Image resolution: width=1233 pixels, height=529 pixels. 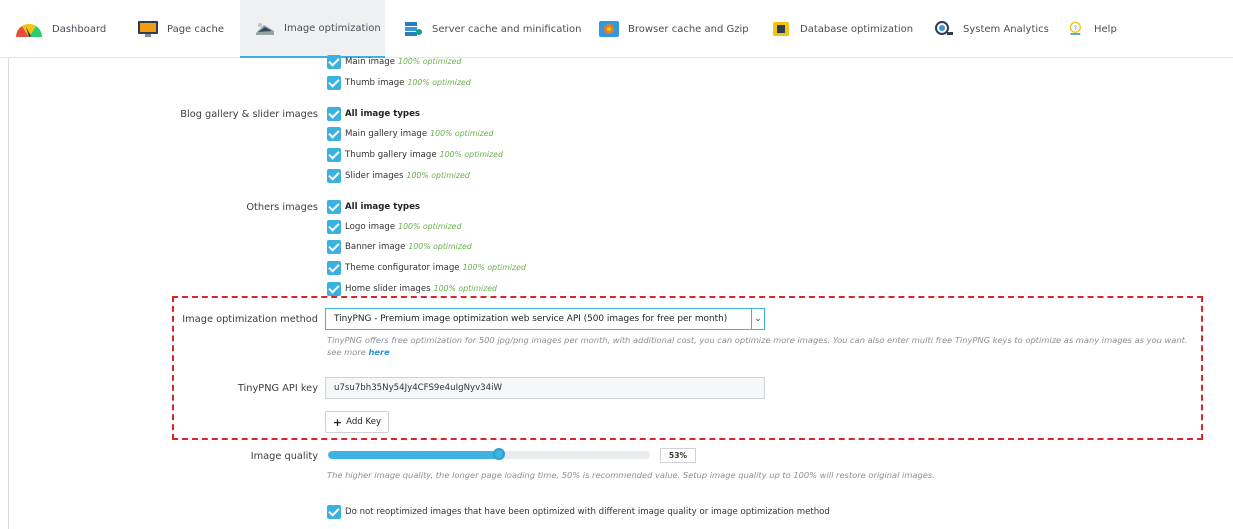 I want to click on help-icon: ?, so click(x=1075, y=28).